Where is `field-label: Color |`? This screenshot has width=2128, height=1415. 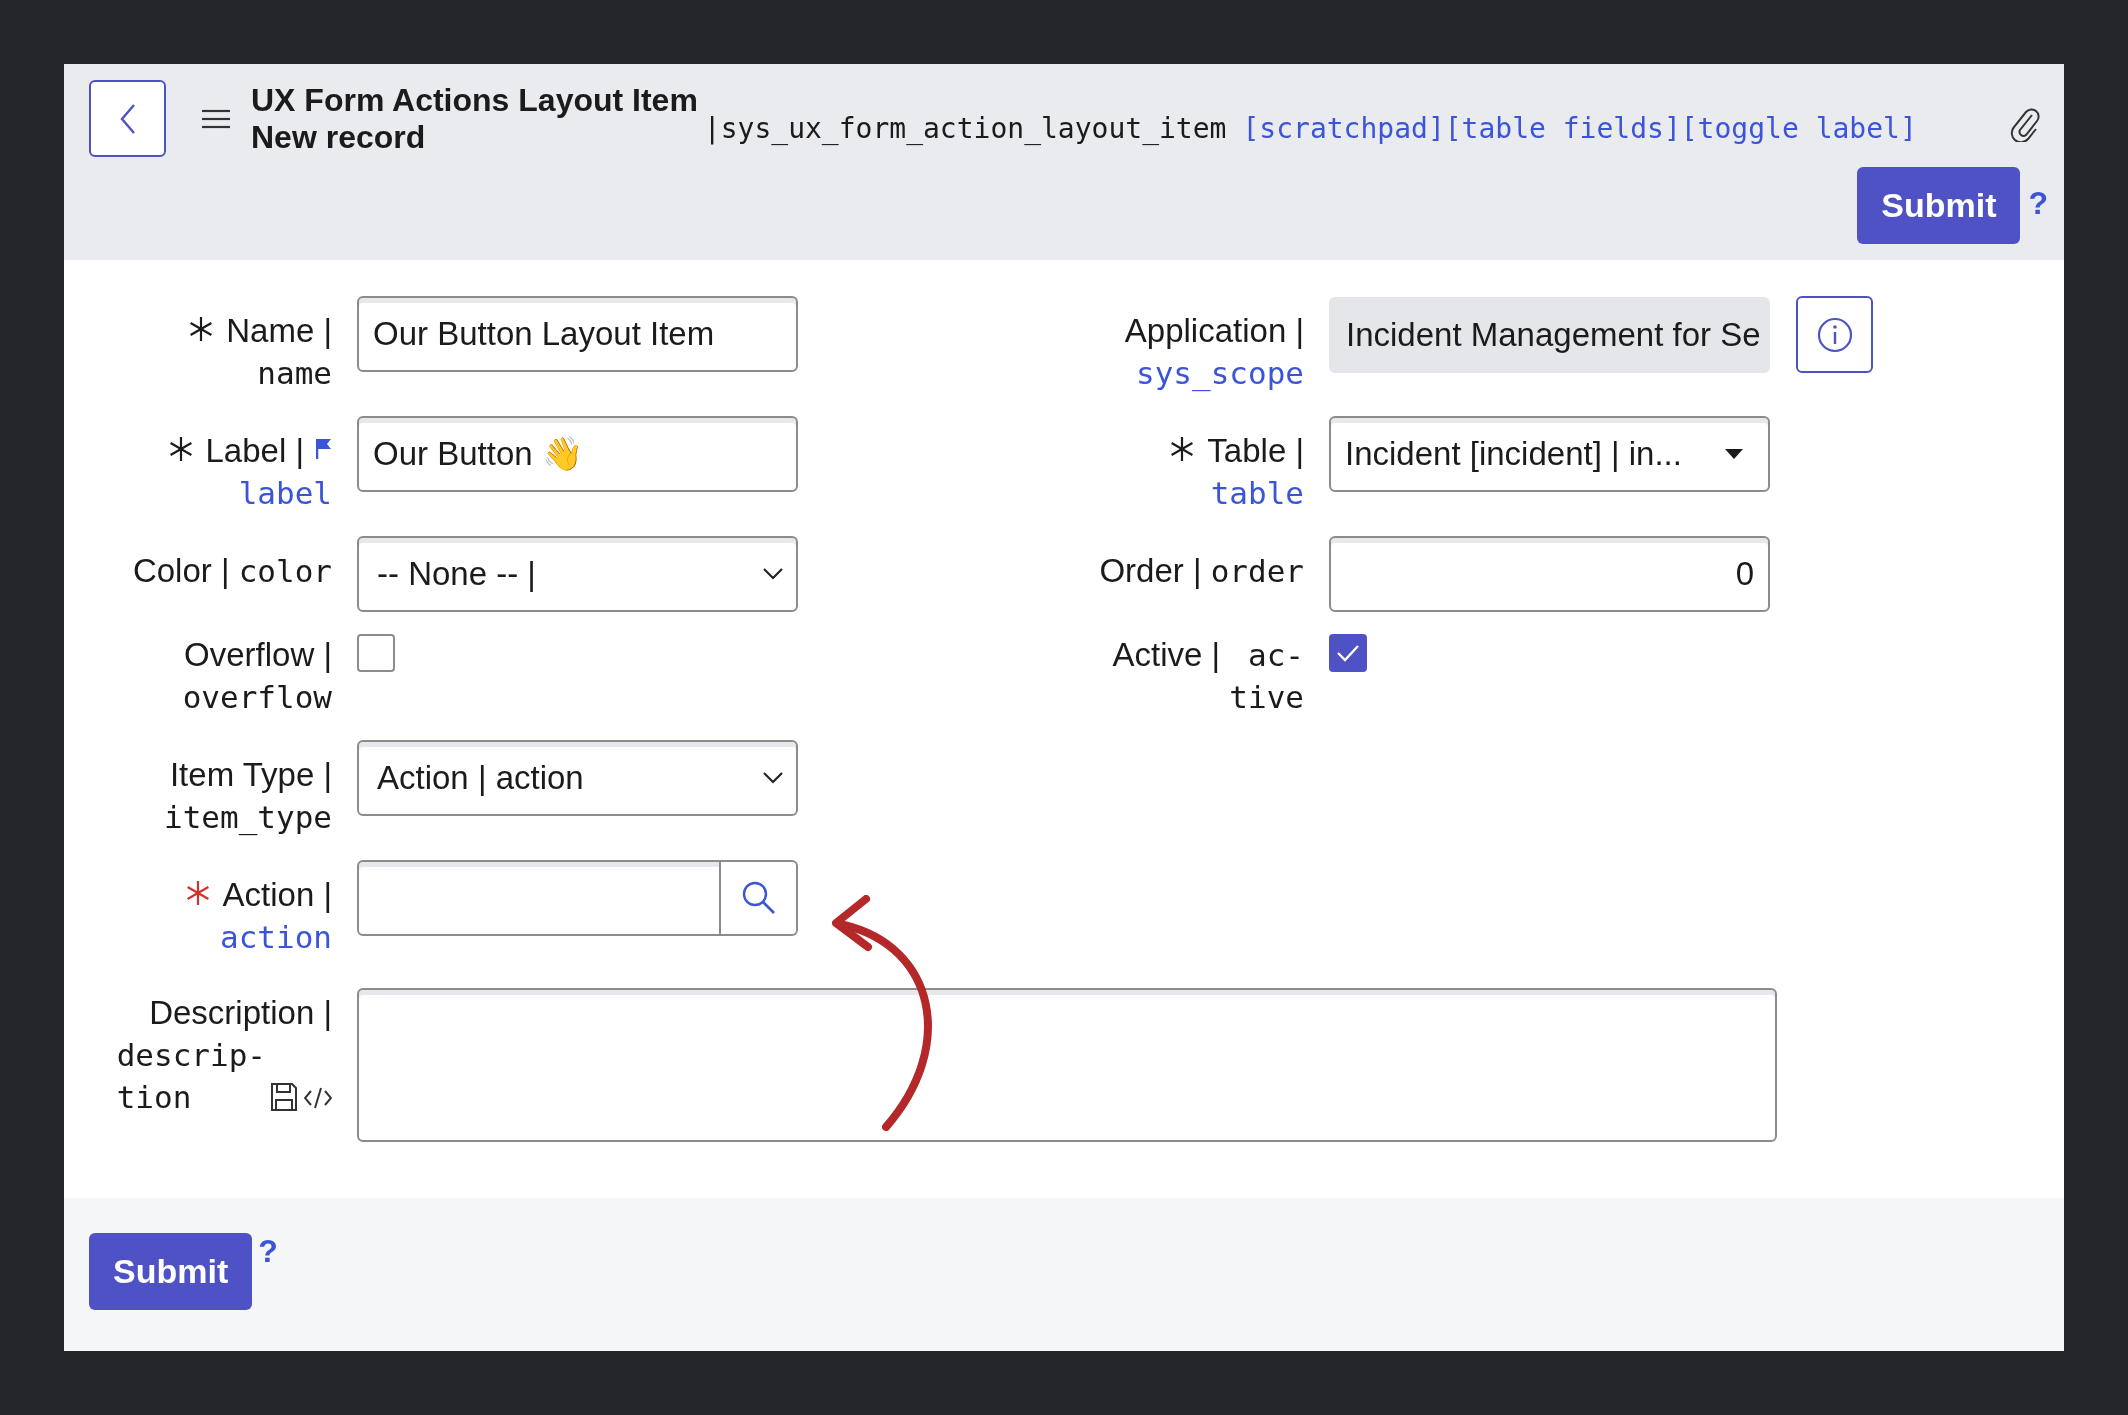 field-label: Color | is located at coordinates (181, 571).